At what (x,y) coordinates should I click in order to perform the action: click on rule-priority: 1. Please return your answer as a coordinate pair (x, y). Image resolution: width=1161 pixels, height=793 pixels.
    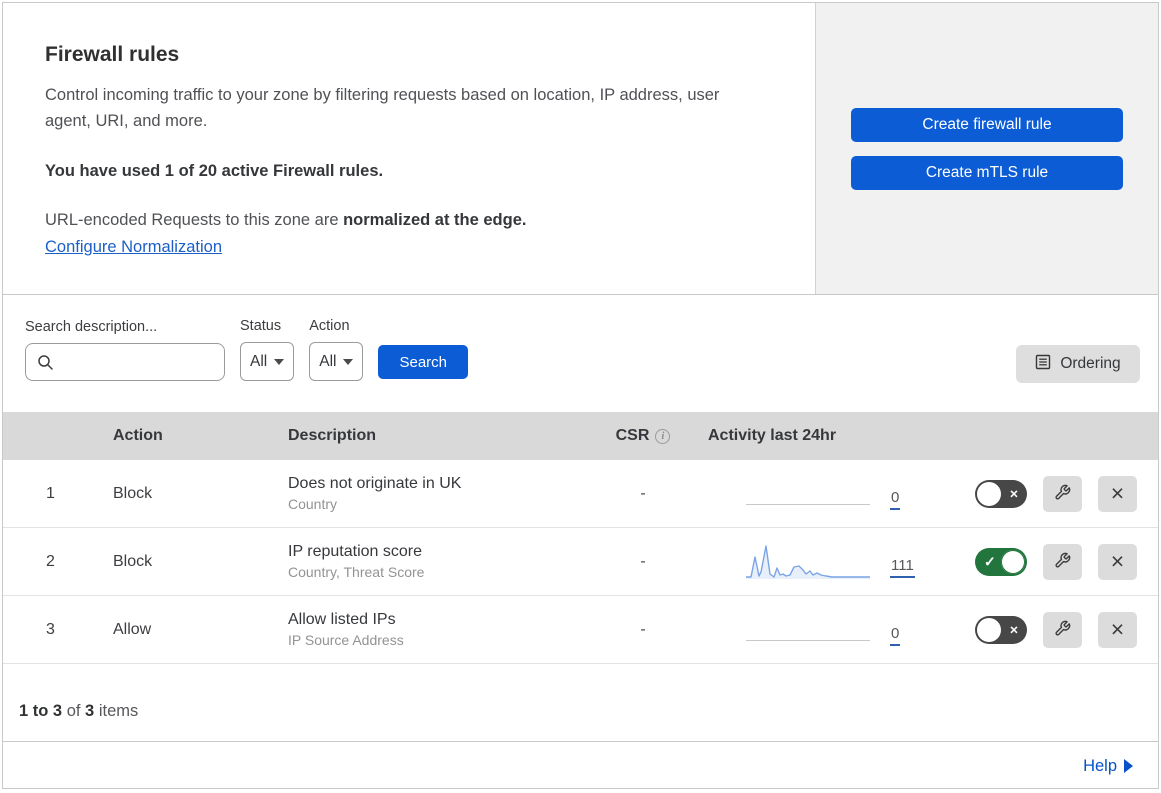
    Looking at the image, I should click on (50, 493).